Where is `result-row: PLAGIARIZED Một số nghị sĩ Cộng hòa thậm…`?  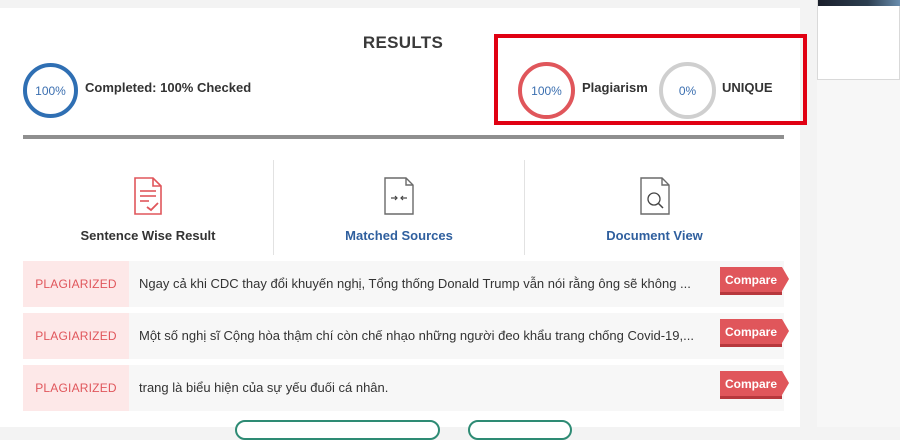 result-row: PLAGIARIZED Một số nghị sĩ Cộng hòa thậm… is located at coordinates (406, 336).